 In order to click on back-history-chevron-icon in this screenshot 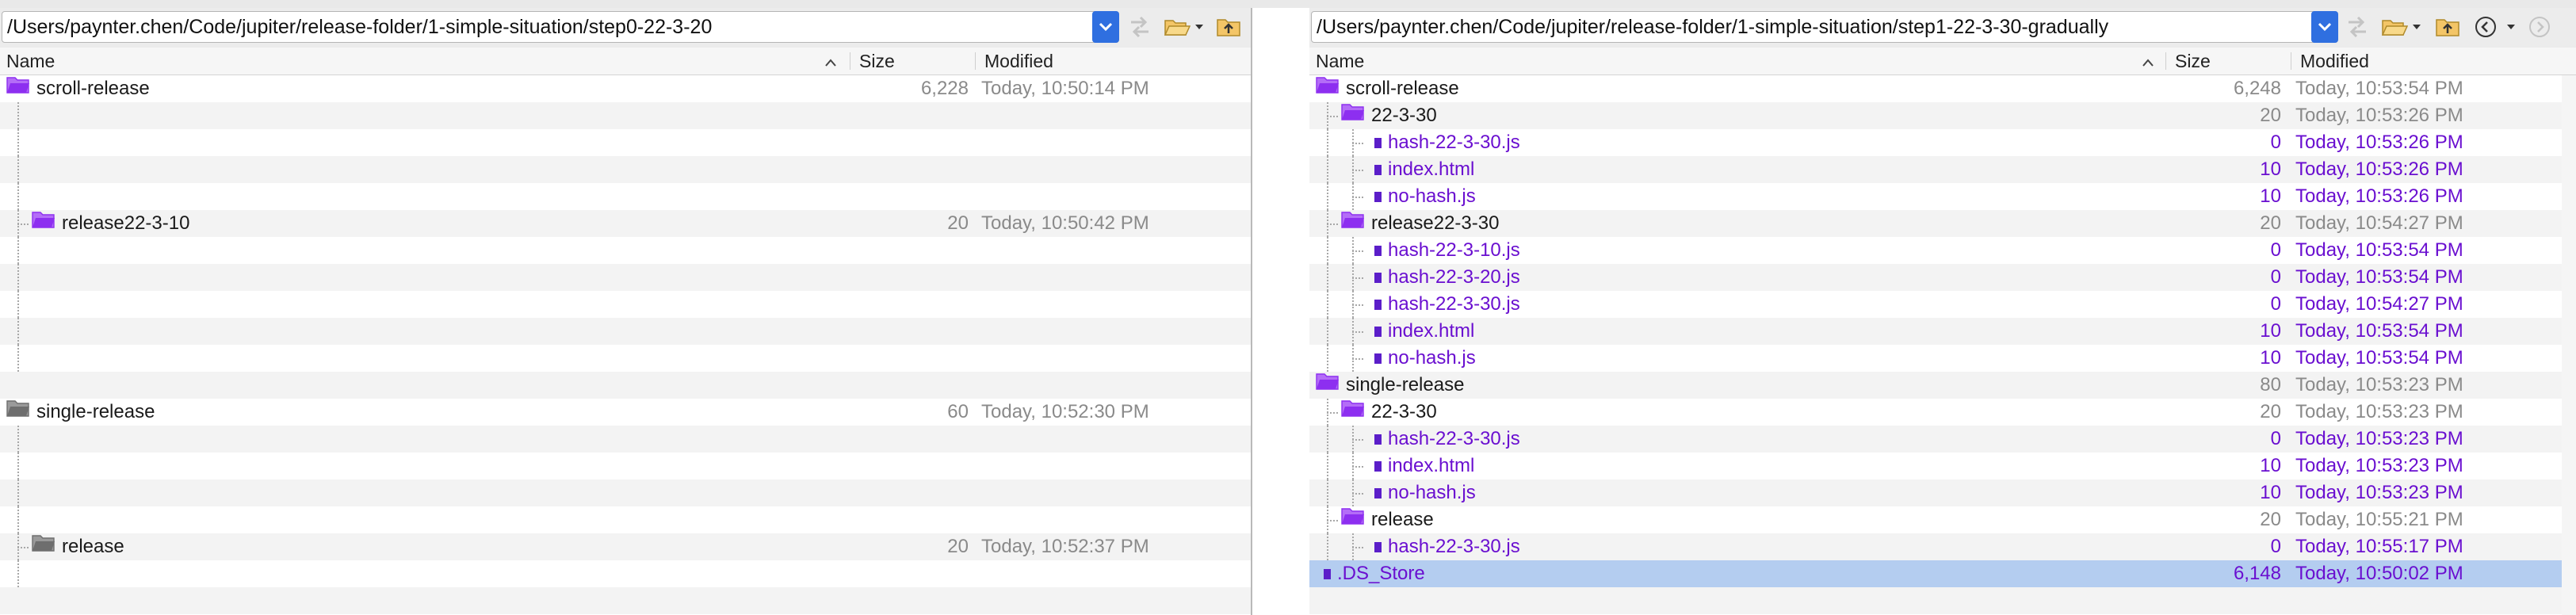, I will do `click(2511, 27)`.